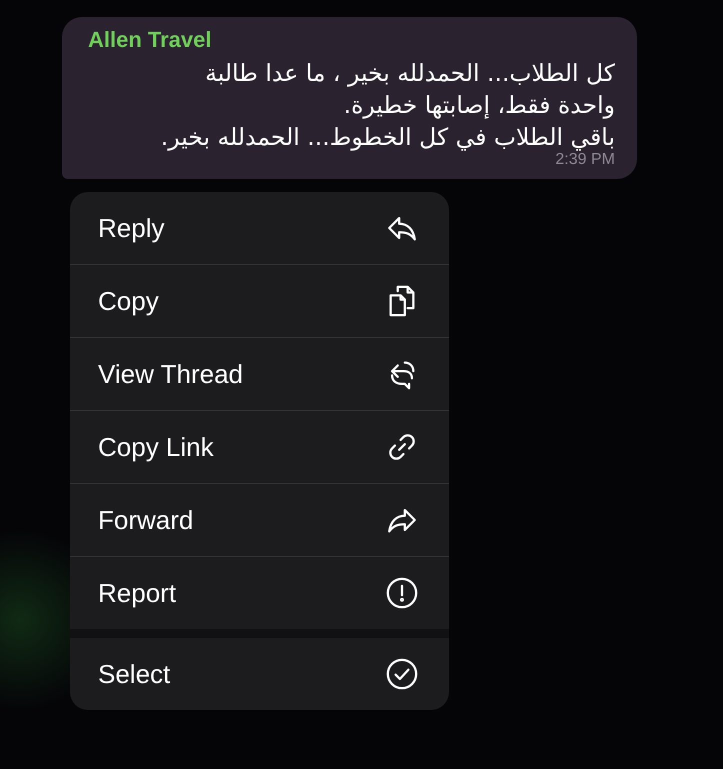 Image resolution: width=723 pixels, height=769 pixels. What do you see at coordinates (402, 593) in the screenshot?
I see `exclamation-circle-icon` at bounding box center [402, 593].